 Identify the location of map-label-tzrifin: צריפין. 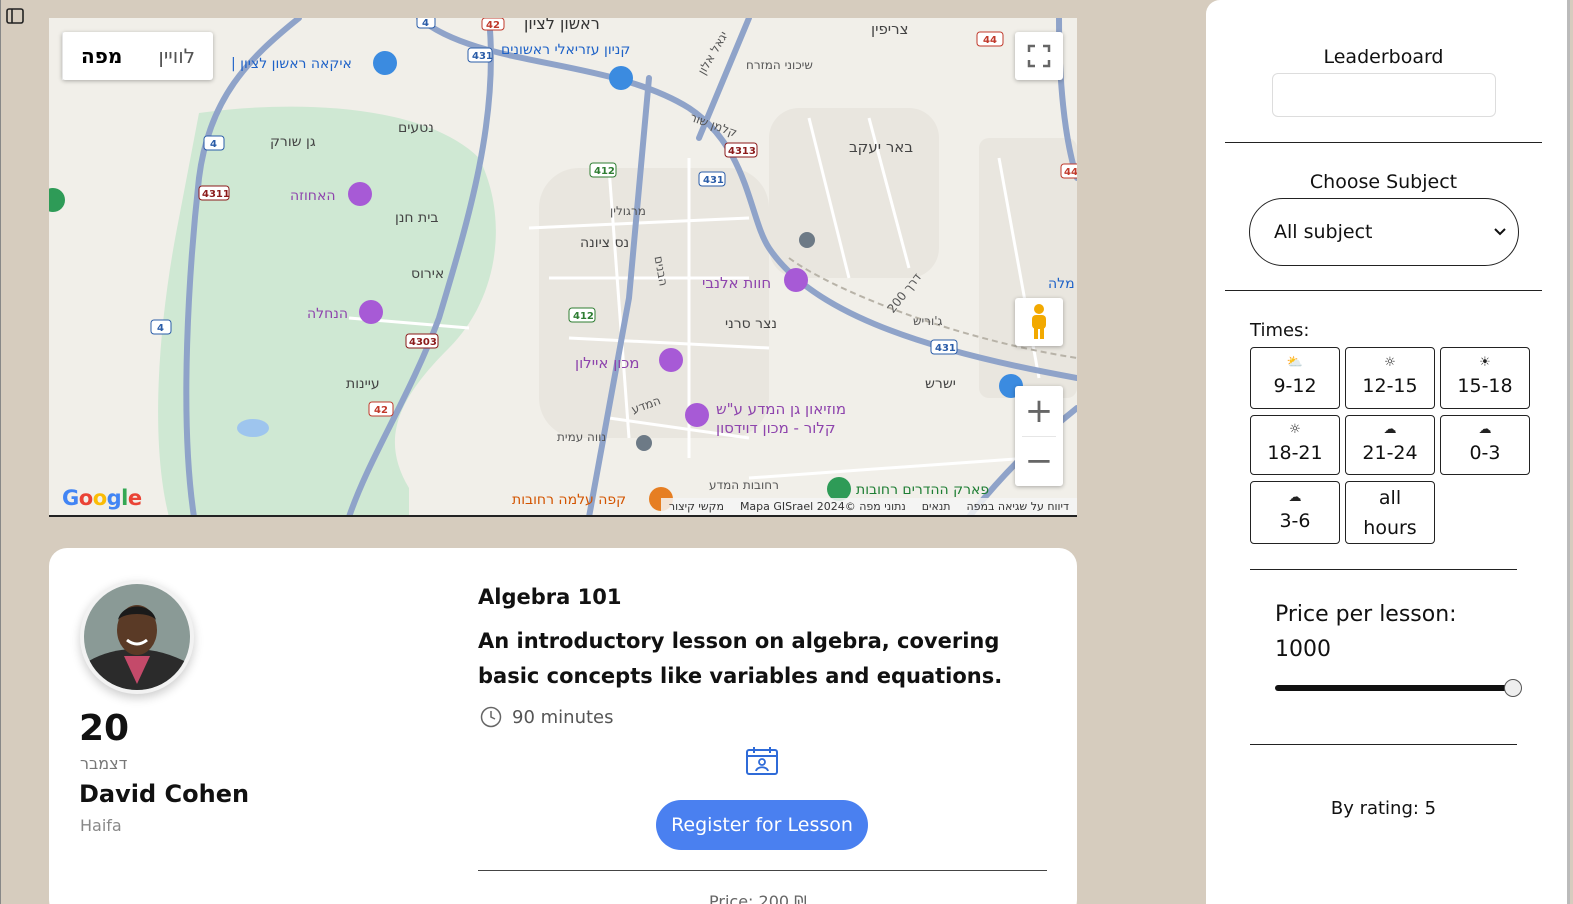
(890, 29).